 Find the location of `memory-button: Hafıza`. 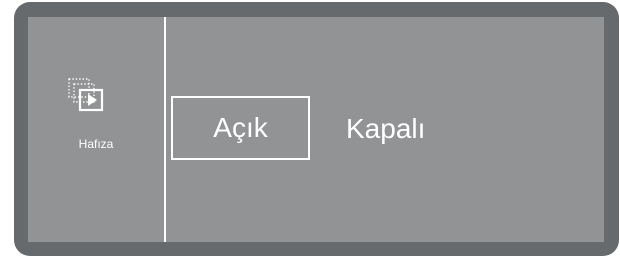

memory-button: Hafıza is located at coordinates (96, 114).